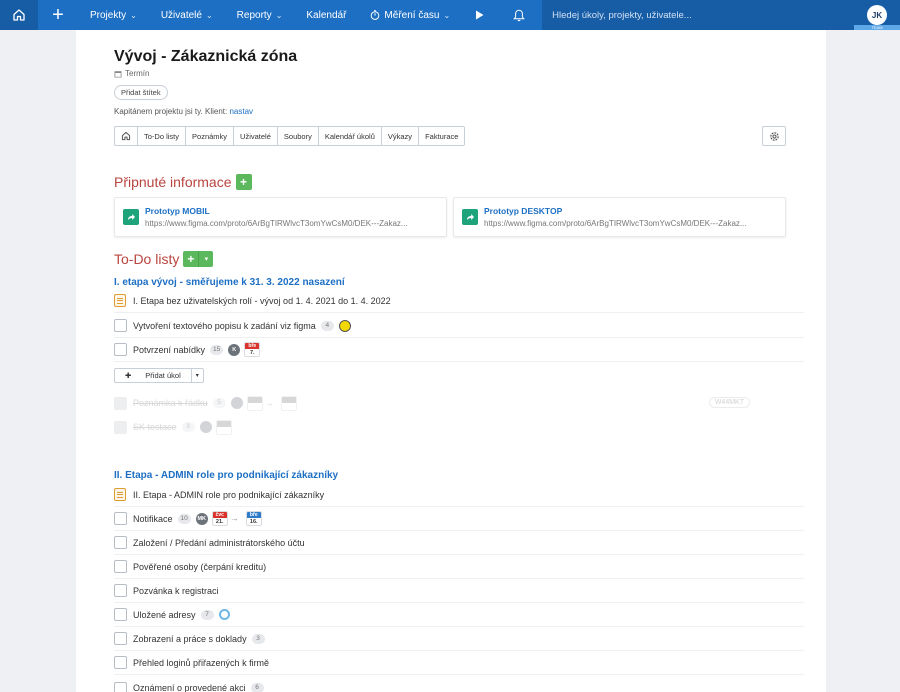 The height and width of the screenshot is (692, 900). I want to click on task-row: Oznámení o provedené akci 6, so click(459, 684).